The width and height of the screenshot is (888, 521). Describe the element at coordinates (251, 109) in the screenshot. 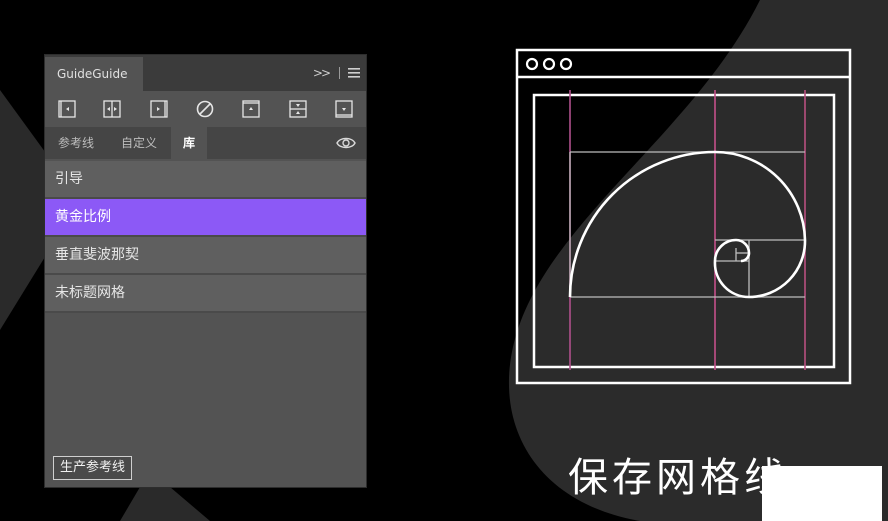

I see `guide-top-icon` at that location.